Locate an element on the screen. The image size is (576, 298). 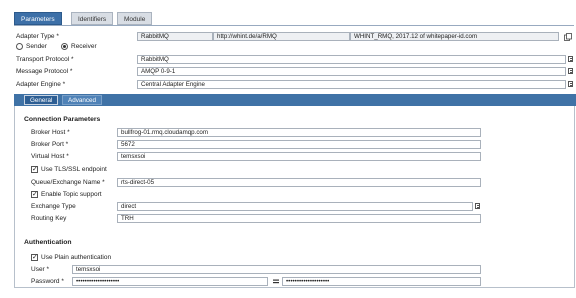
virtual-host-input: temsxsoi is located at coordinates (299, 156).